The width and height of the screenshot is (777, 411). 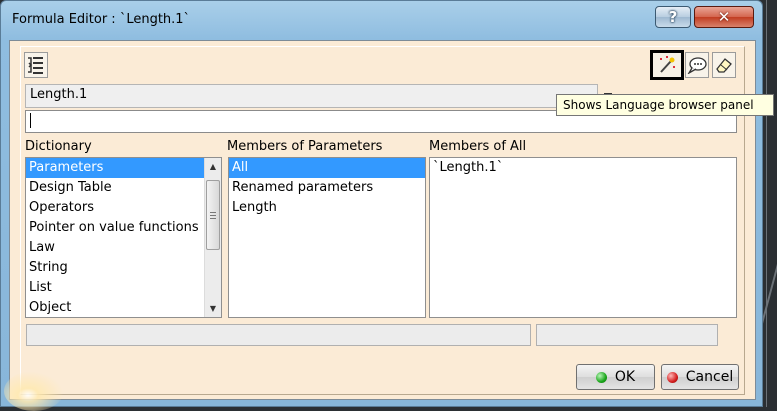 I want to click on list-item: List, so click(x=123, y=288).